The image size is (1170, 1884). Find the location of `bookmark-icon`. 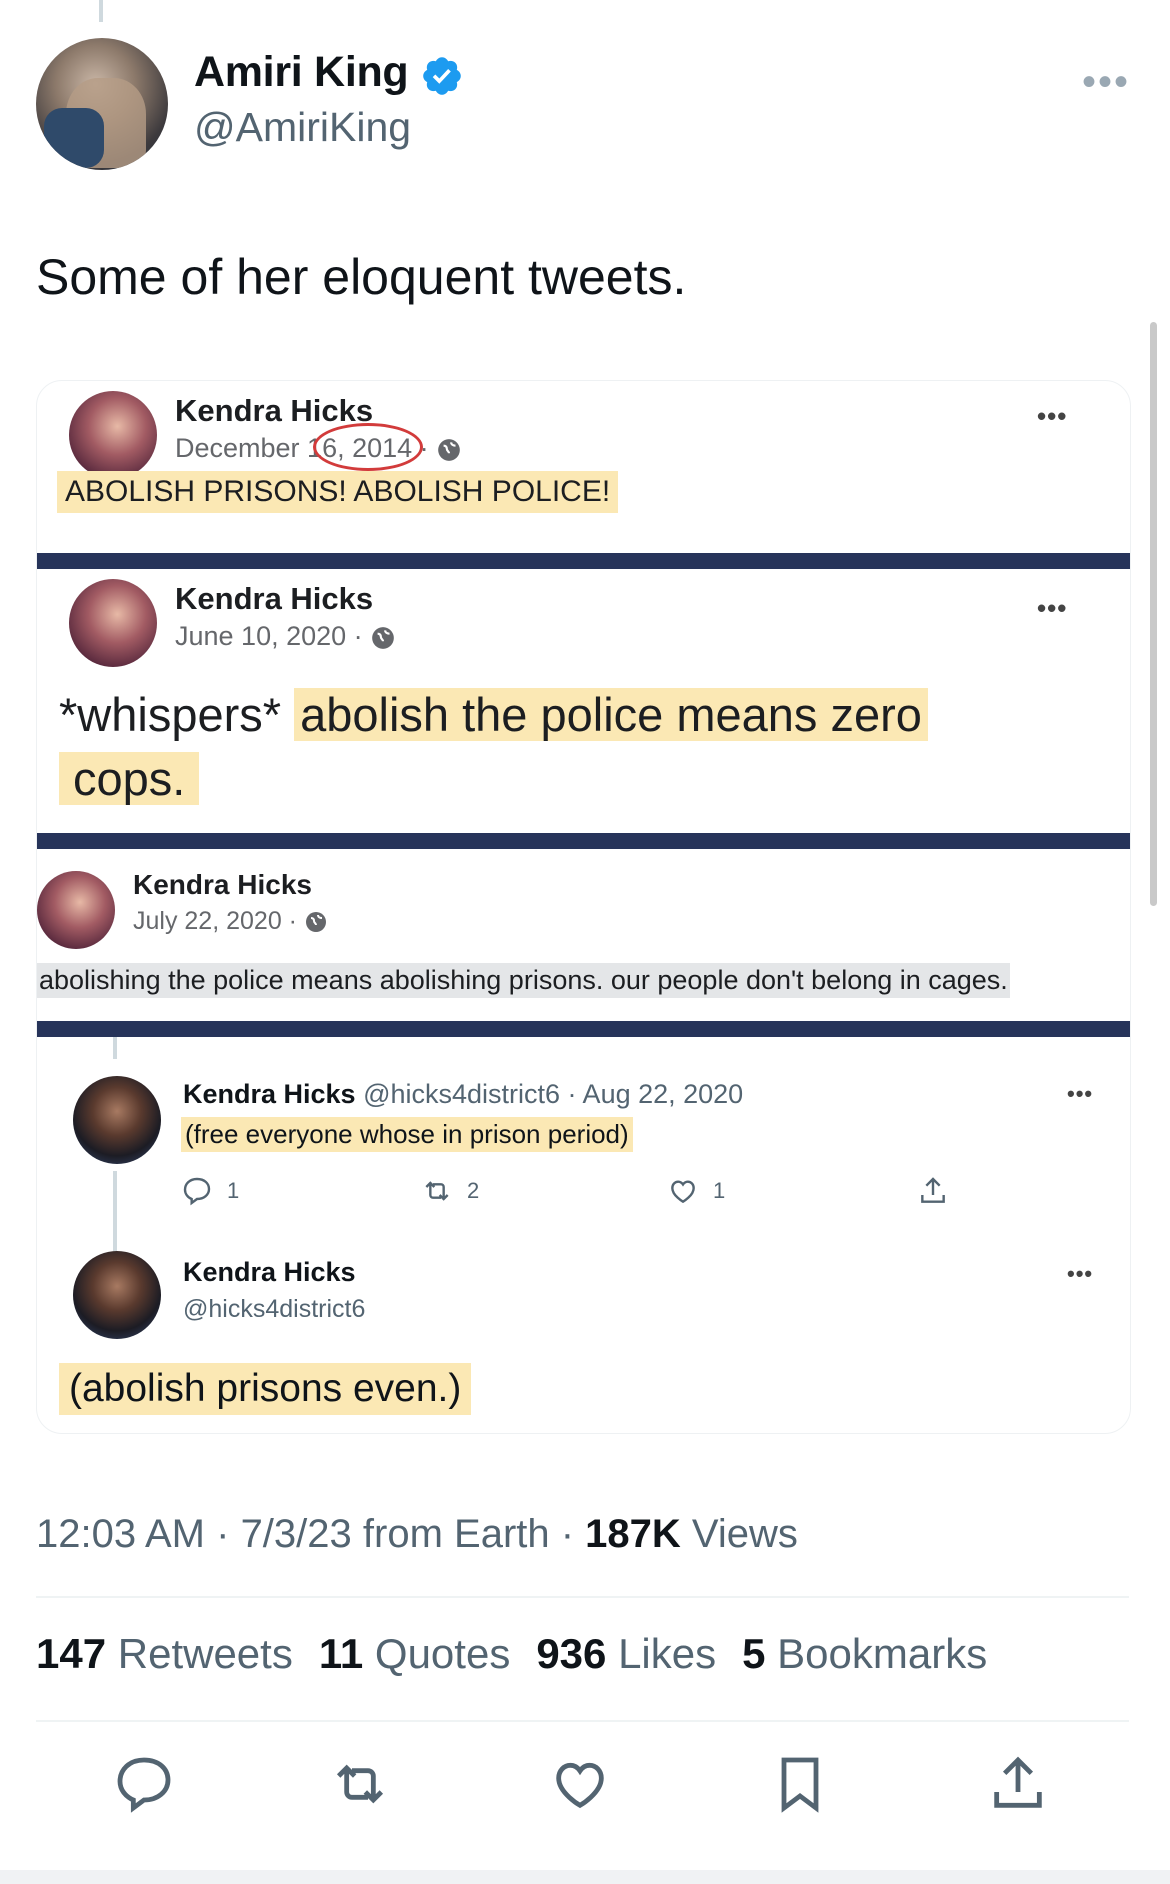

bookmark-icon is located at coordinates (800, 1784).